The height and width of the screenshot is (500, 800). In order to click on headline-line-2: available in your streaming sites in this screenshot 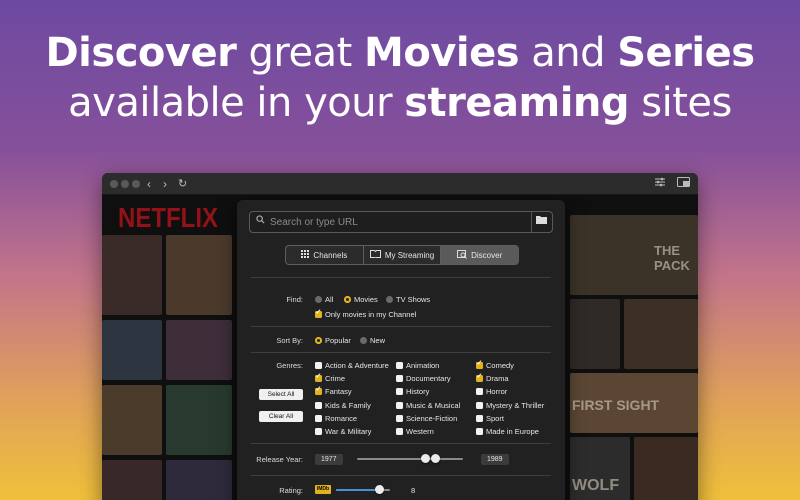, I will do `click(400, 103)`.